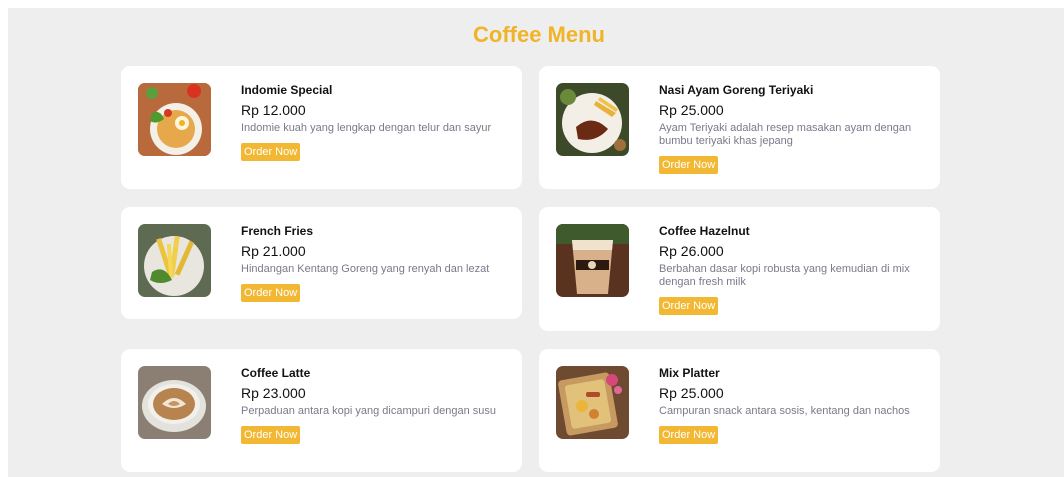 The image size is (1064, 477). Describe the element at coordinates (273, 393) in the screenshot. I see `item-price: Rp 23.000` at that location.